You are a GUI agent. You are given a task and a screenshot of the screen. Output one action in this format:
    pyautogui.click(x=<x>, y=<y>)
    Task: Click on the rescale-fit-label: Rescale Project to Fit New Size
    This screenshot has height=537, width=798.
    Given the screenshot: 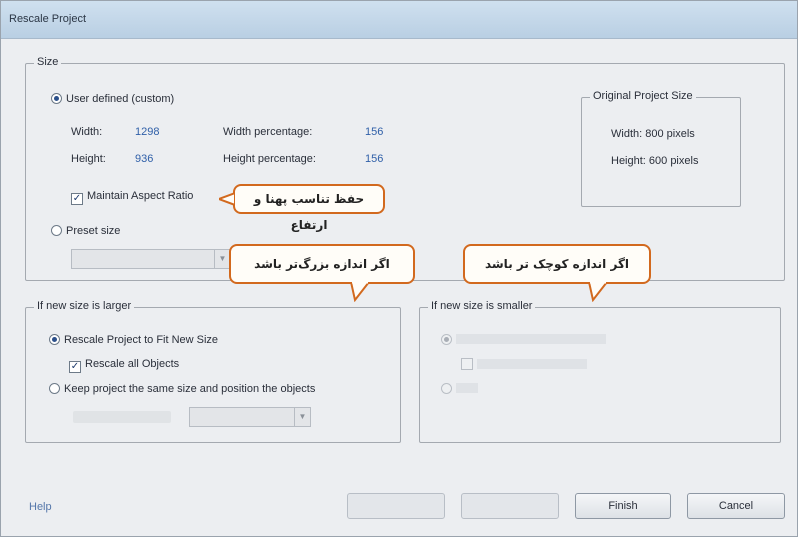 What is the action you would take?
    pyautogui.click(x=141, y=340)
    